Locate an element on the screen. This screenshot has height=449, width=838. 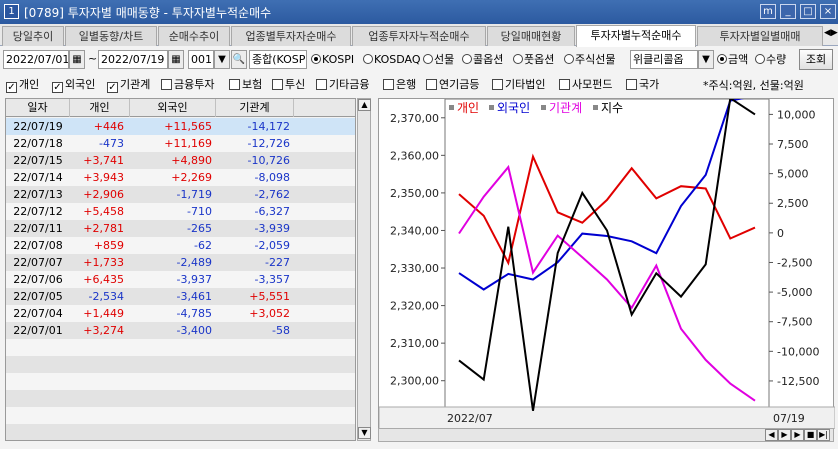
table-row: 22/07/01 +3,274 -3,400 -58 is located at coordinates (180, 330).